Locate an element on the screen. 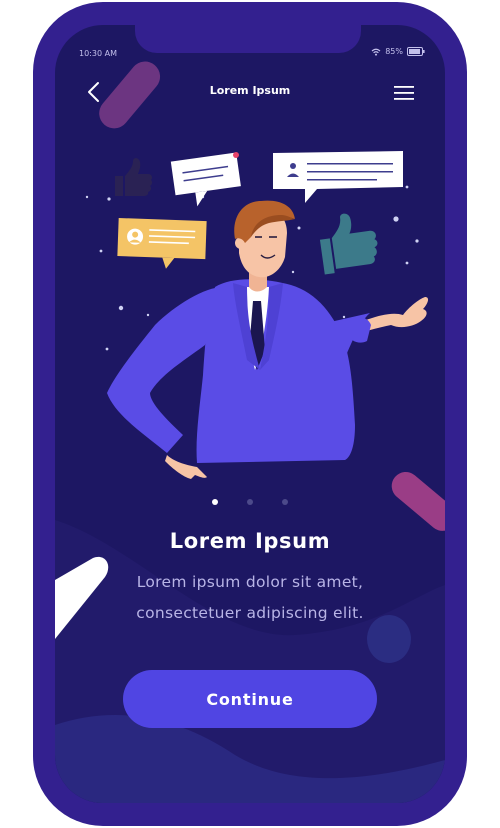  status-indicators: 85% is located at coordinates (398, 51).